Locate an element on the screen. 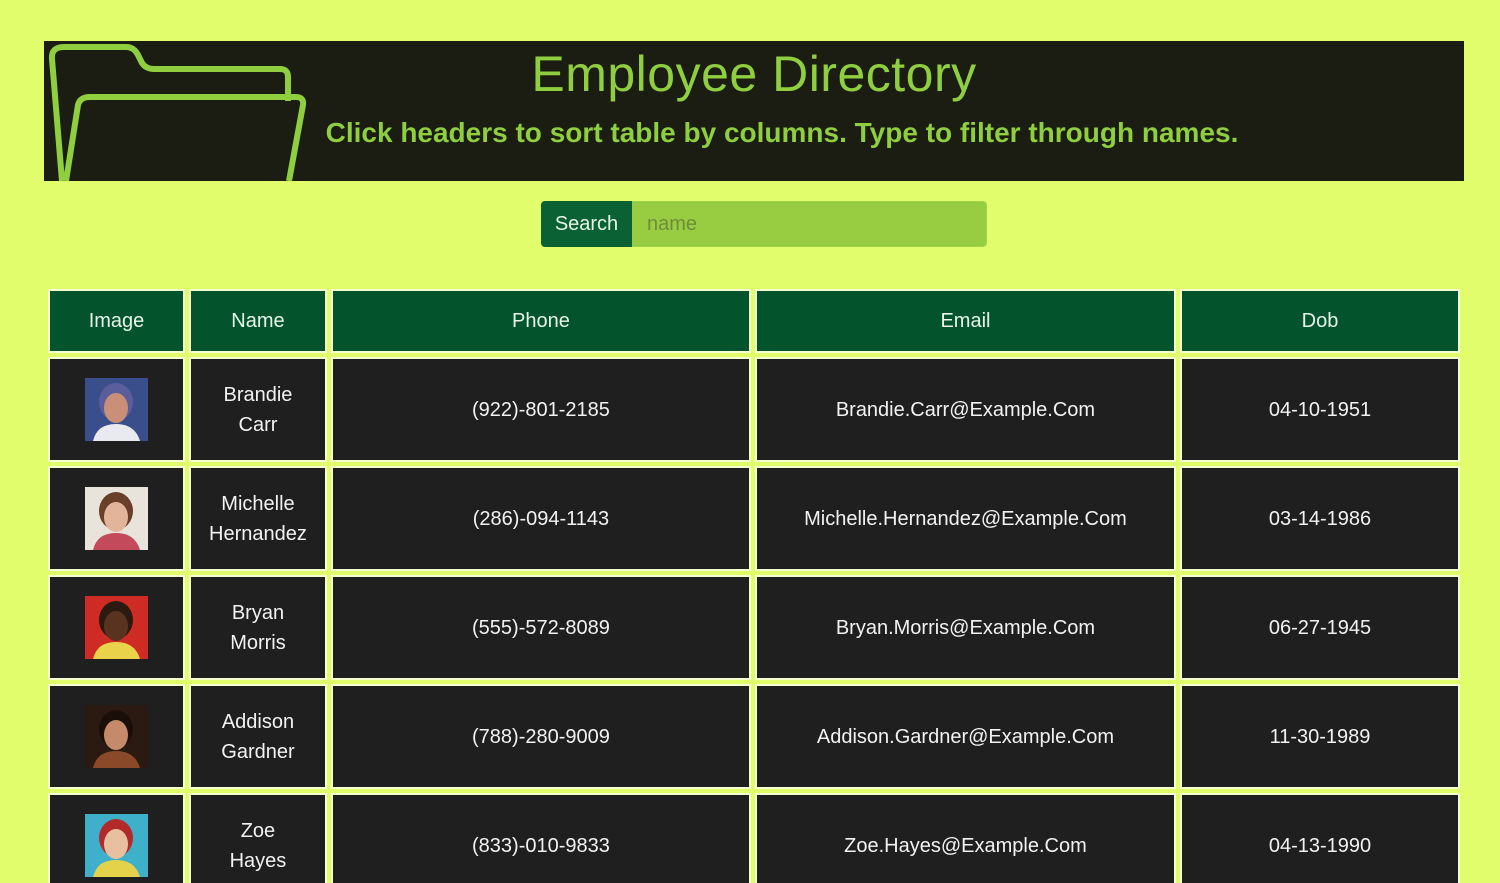 This screenshot has height=883, width=1500. email-cell: Brandie.Carr@Example.Com is located at coordinates (965, 409).